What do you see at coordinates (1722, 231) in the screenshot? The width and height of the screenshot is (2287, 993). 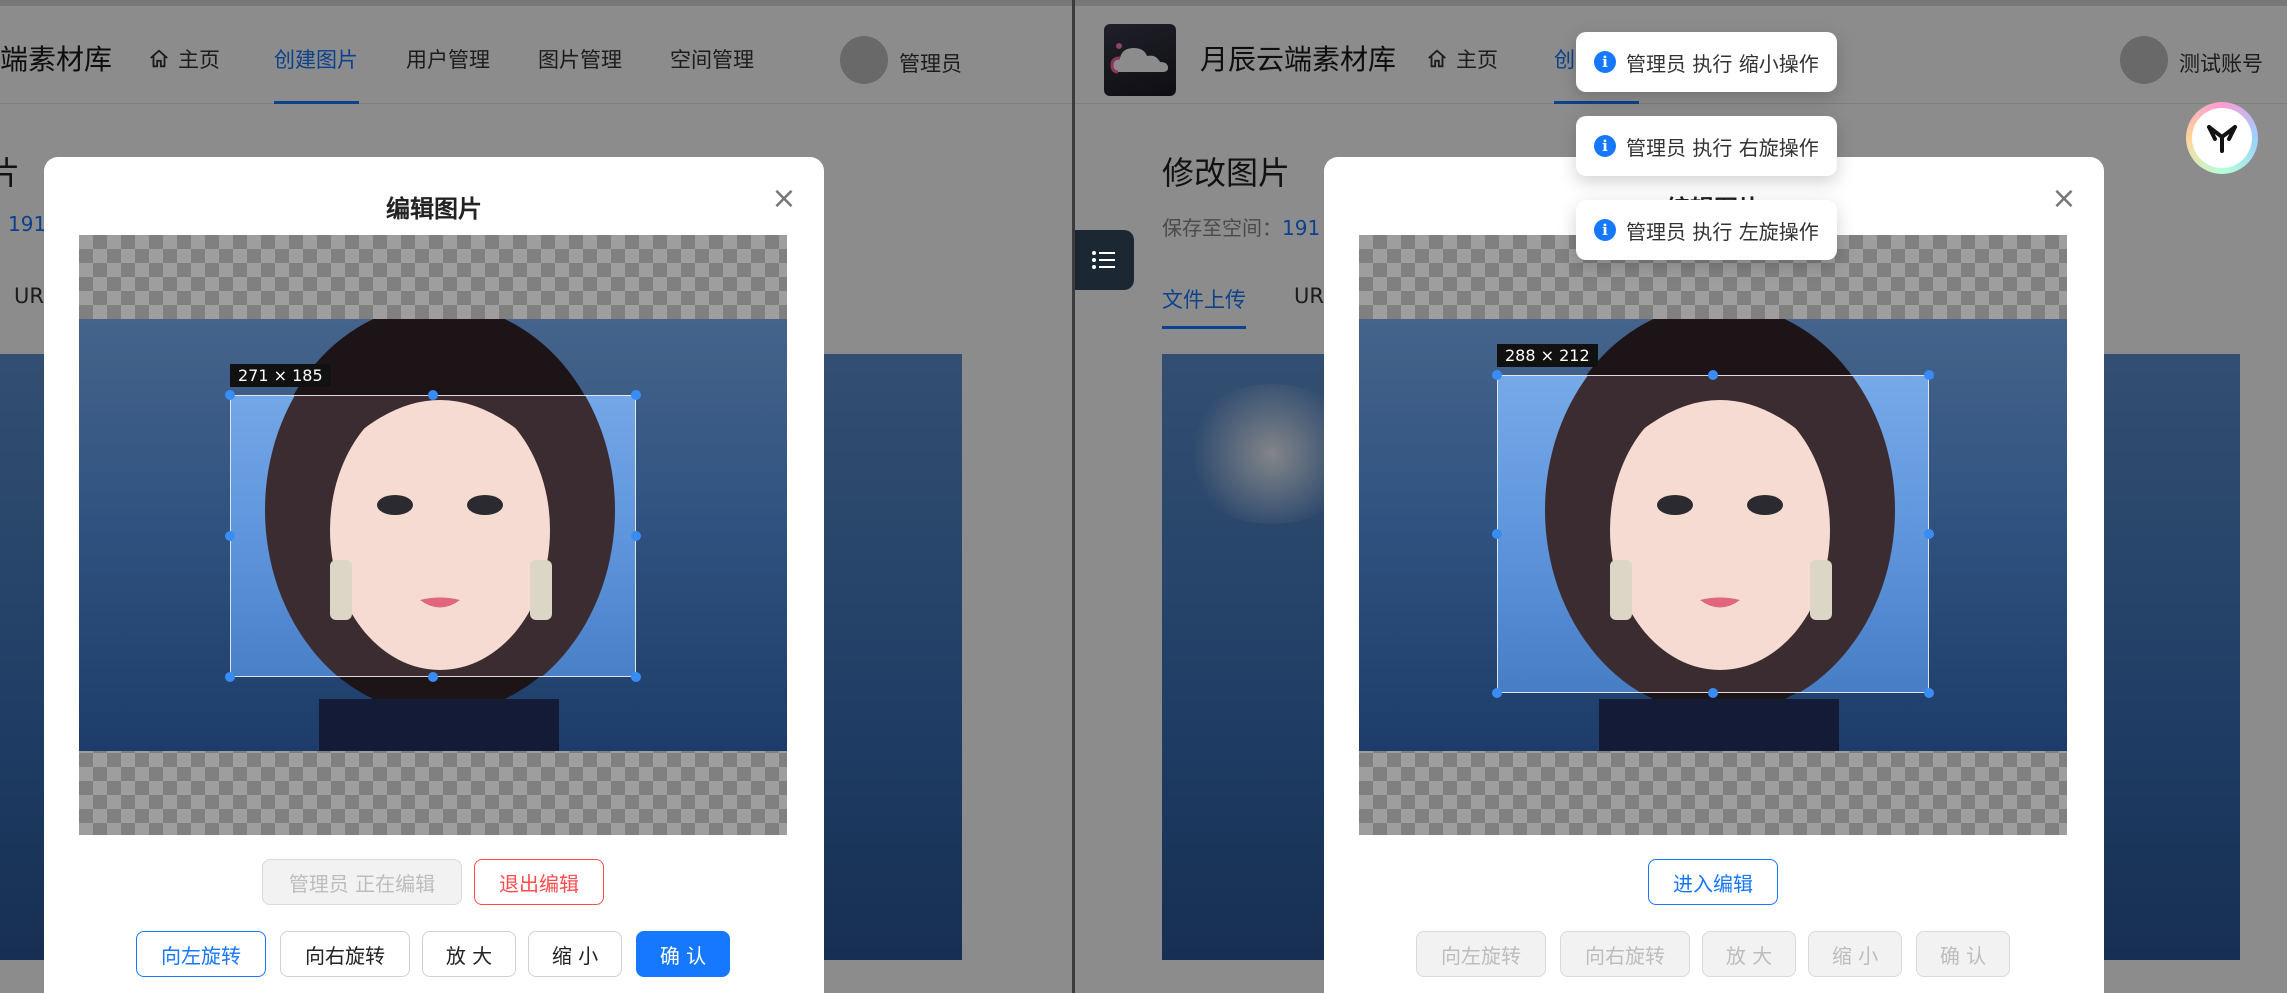 I see `toast-message: 管理员 执行 左旋操作` at bounding box center [1722, 231].